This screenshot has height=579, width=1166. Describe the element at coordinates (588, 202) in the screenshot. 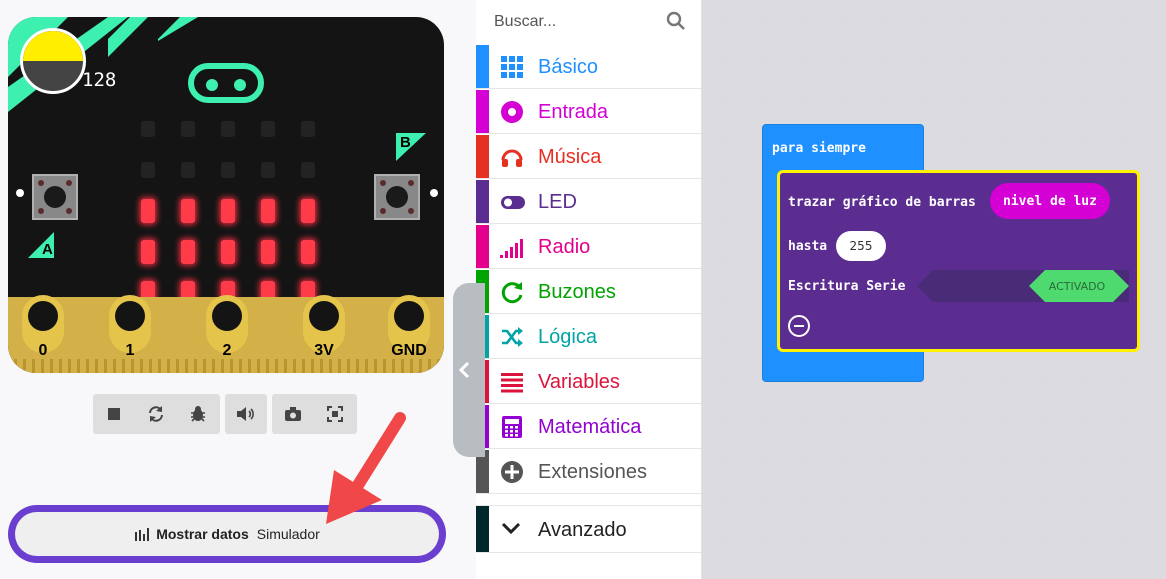

I see `category-led: LED` at that location.